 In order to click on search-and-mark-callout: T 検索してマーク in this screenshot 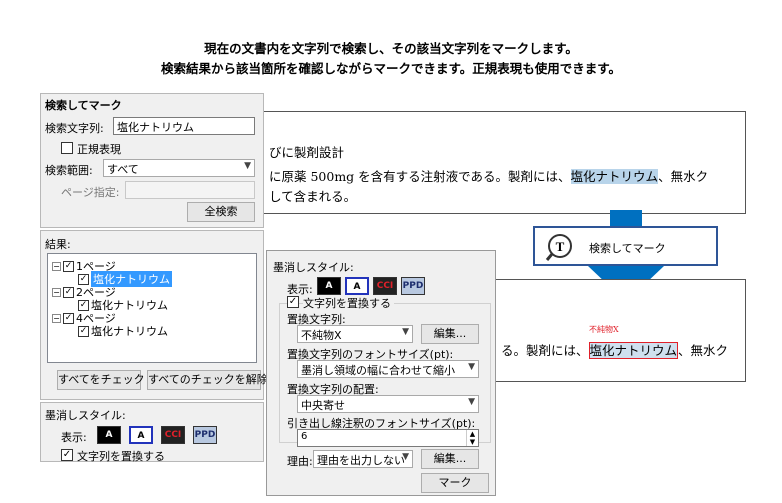, I will do `click(625, 246)`.